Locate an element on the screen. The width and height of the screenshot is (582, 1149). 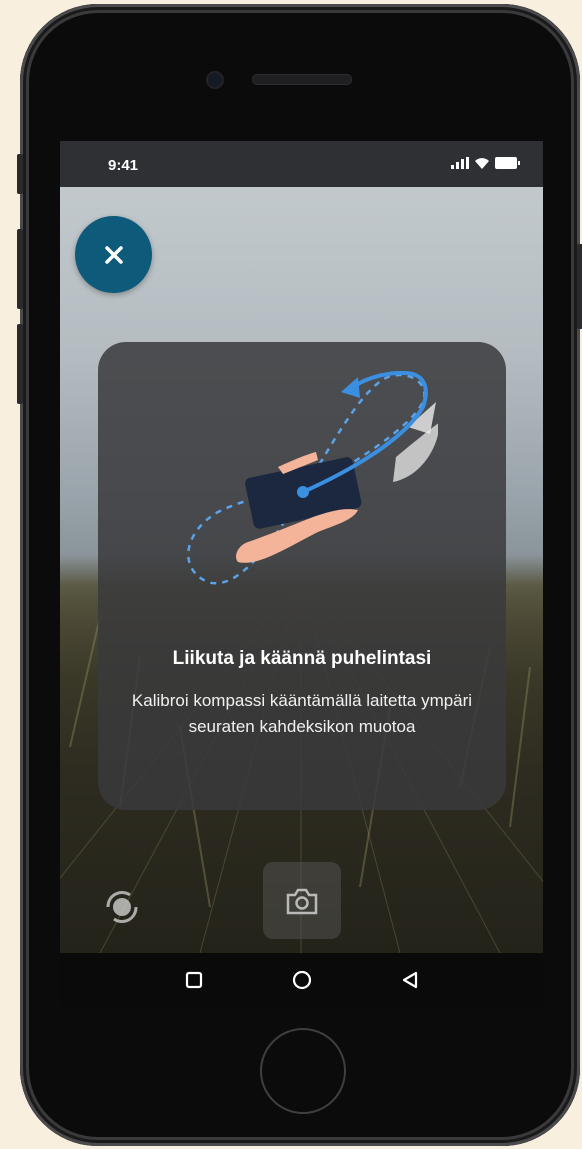
camera-icon is located at coordinates (302, 901).